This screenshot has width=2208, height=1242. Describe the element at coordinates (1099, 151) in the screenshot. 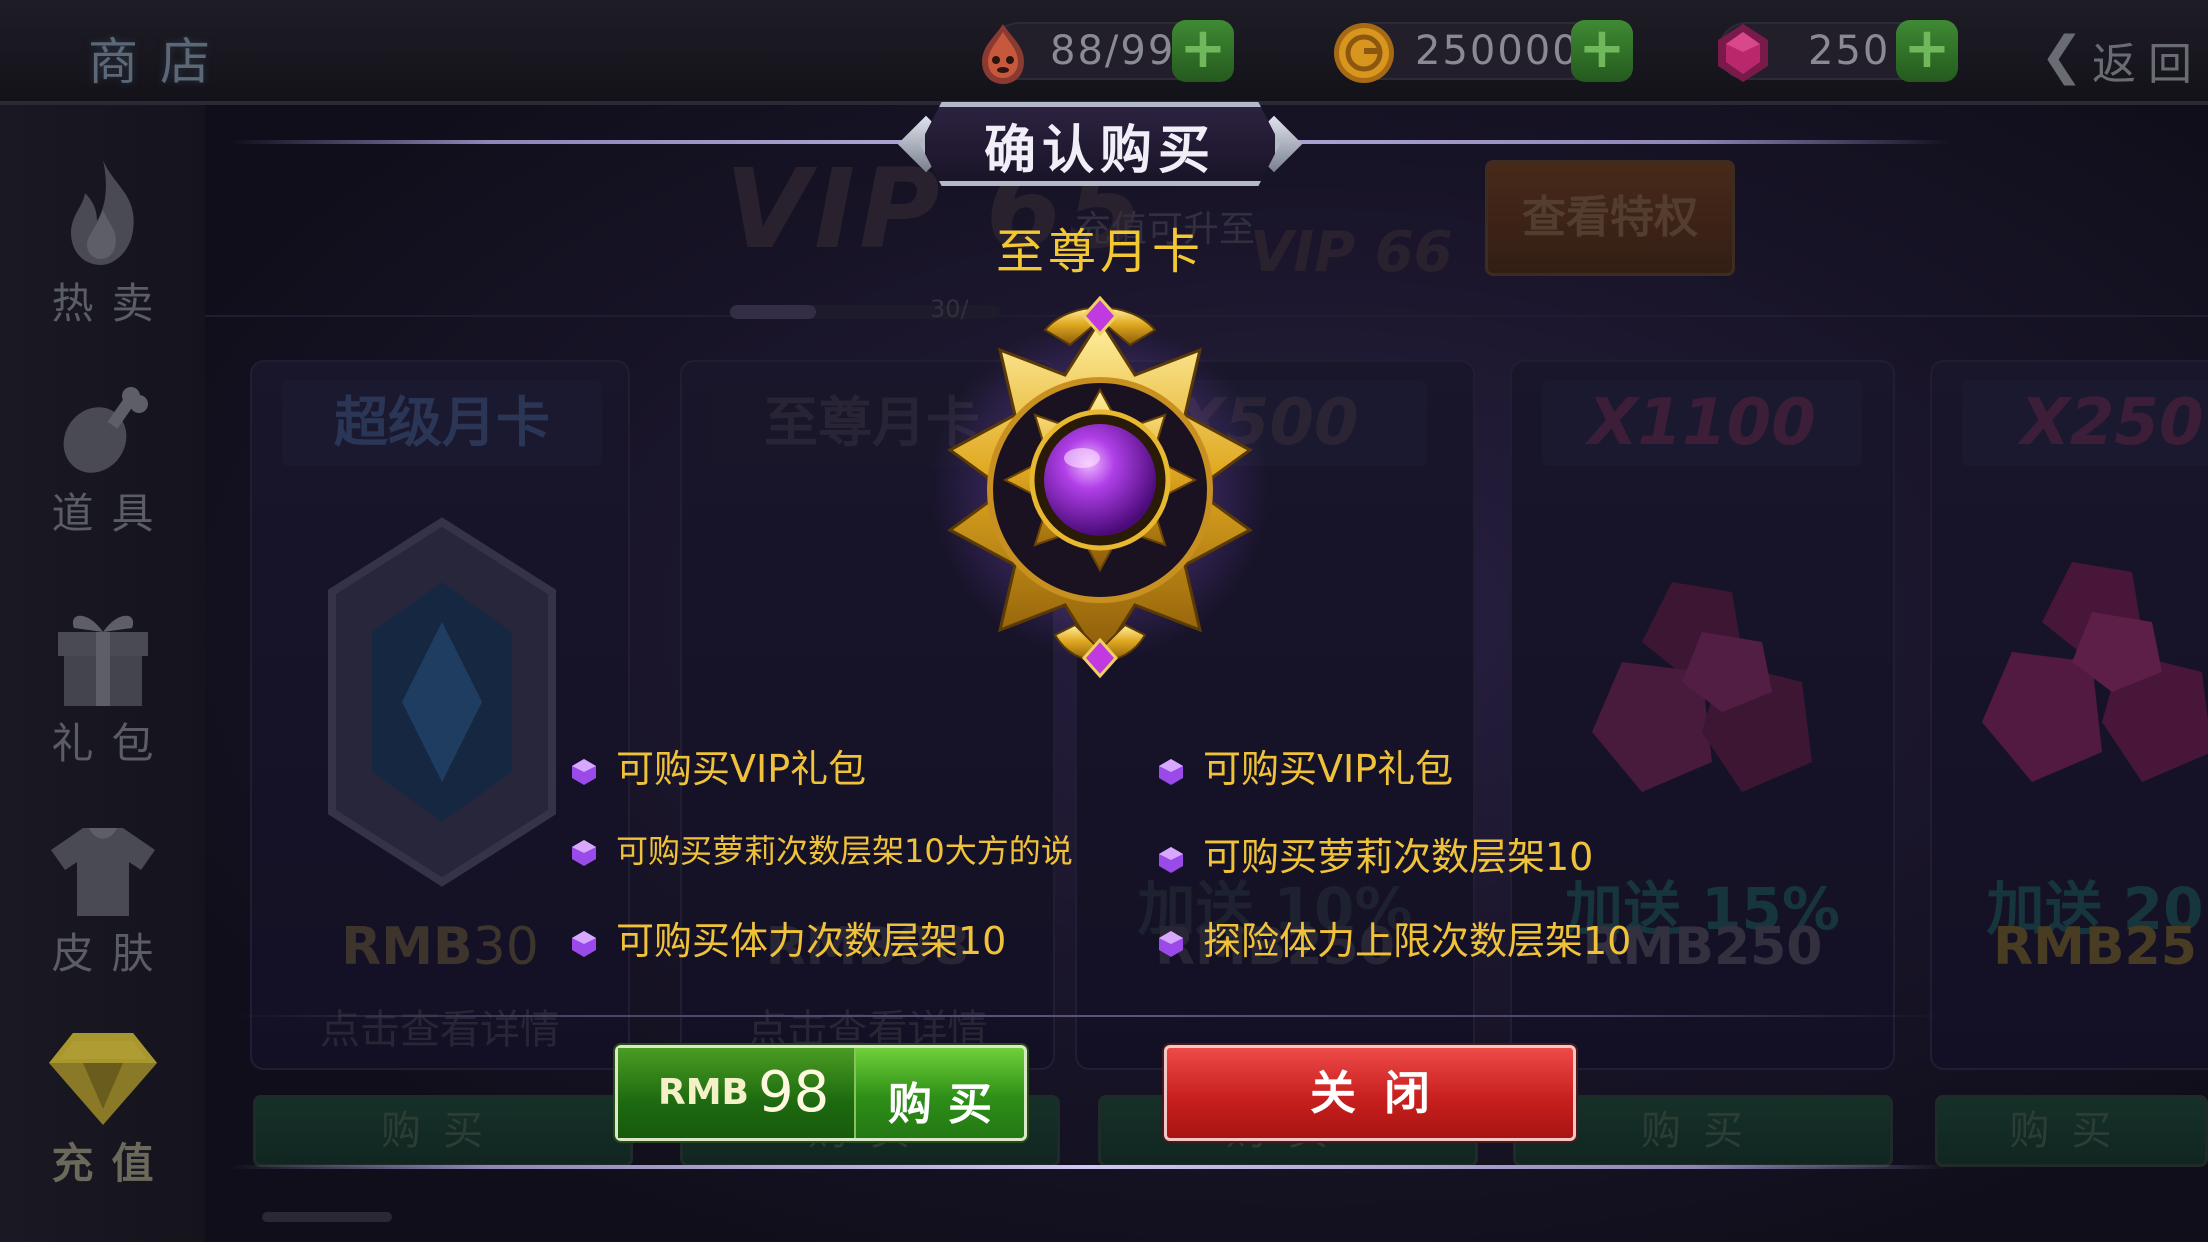

I see `dialog-title: 确认购买` at that location.